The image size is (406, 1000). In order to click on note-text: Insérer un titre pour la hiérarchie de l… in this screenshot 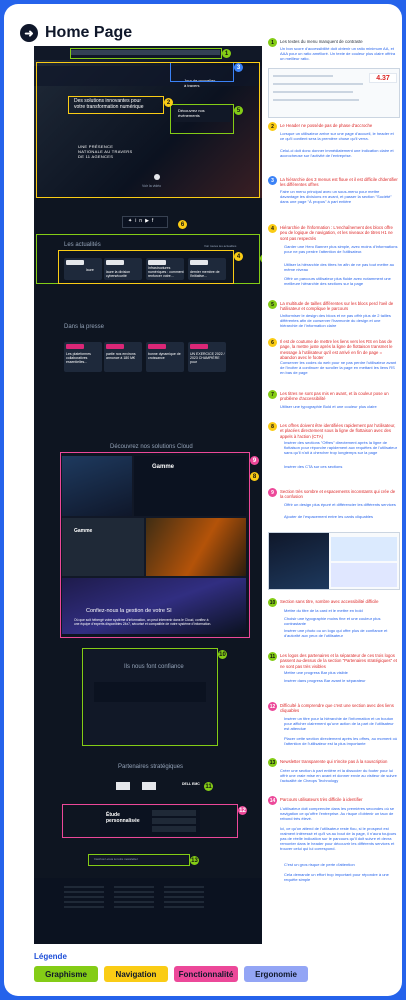, I will do `click(339, 723)`.